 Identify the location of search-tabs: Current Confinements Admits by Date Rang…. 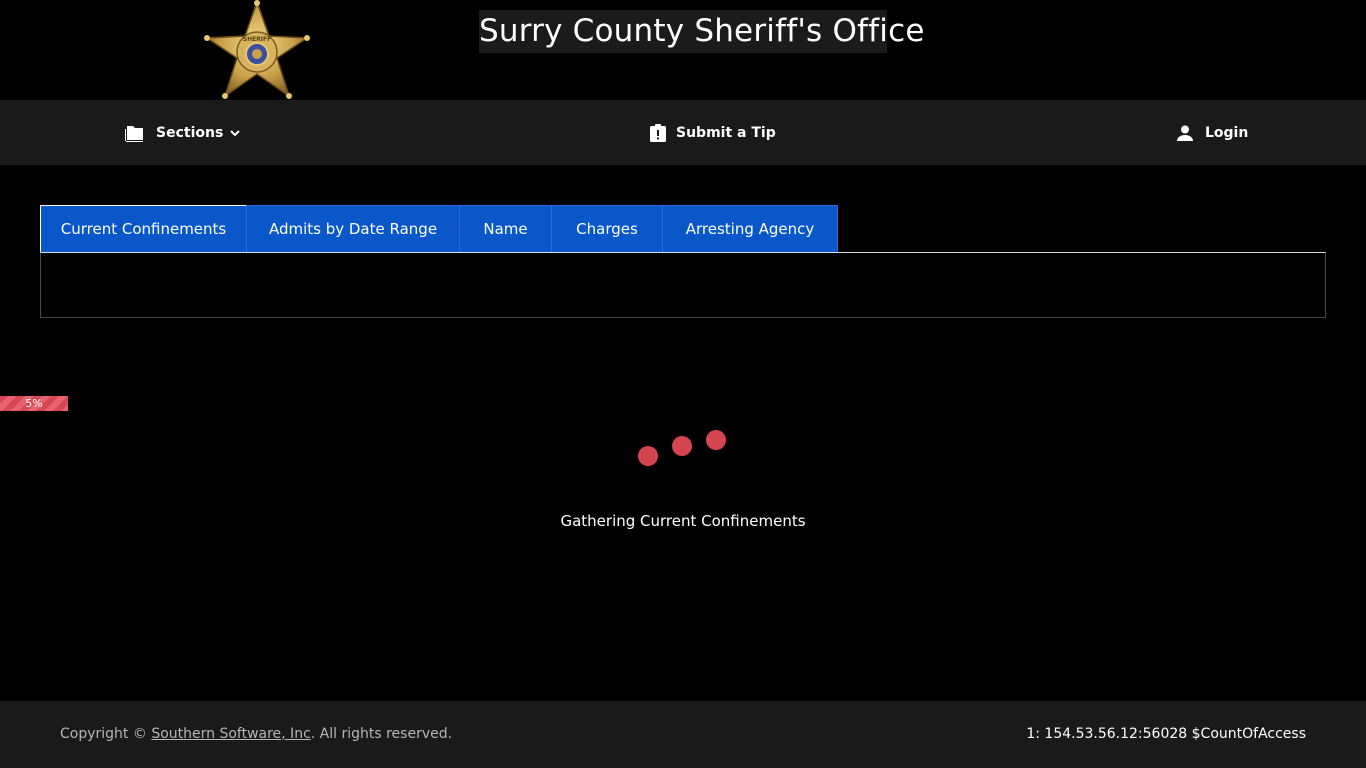
(439, 229).